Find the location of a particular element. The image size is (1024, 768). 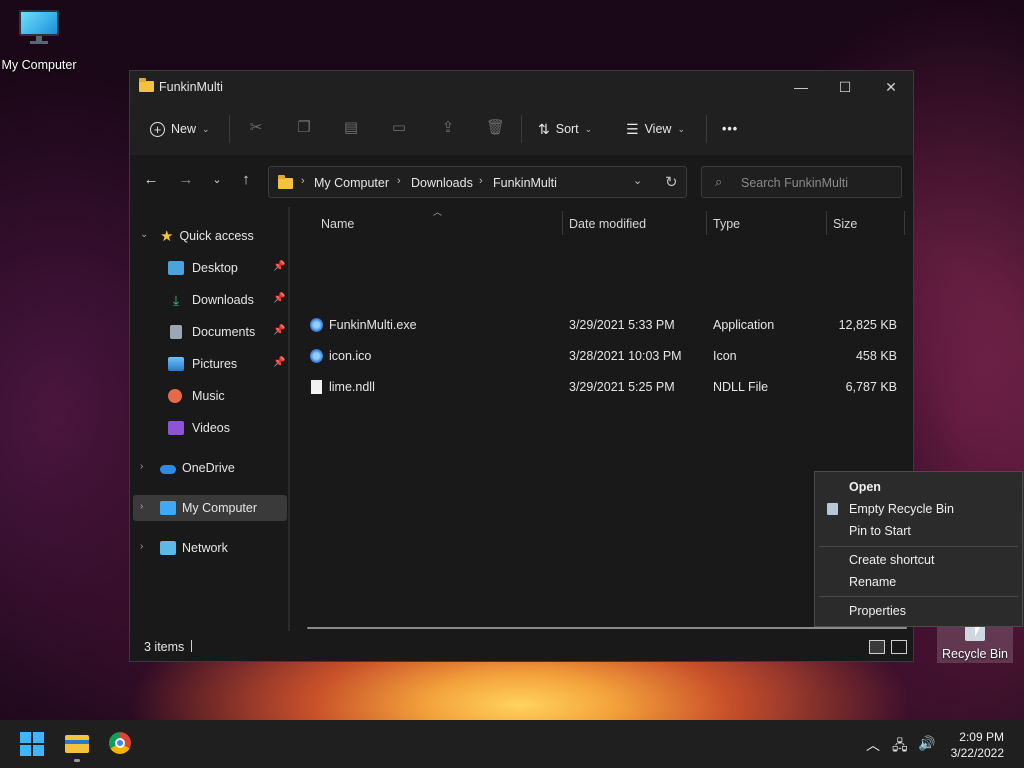

new-button: + New ⌄ is located at coordinates (180, 129).